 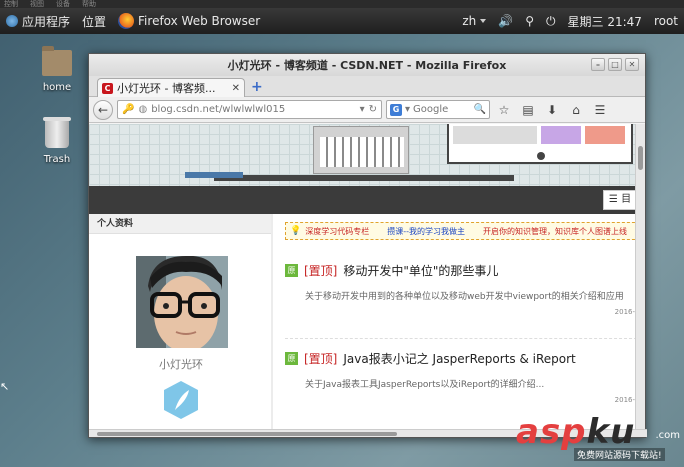 I want to click on search-box: G ▾ 🔍, so click(x=438, y=109).